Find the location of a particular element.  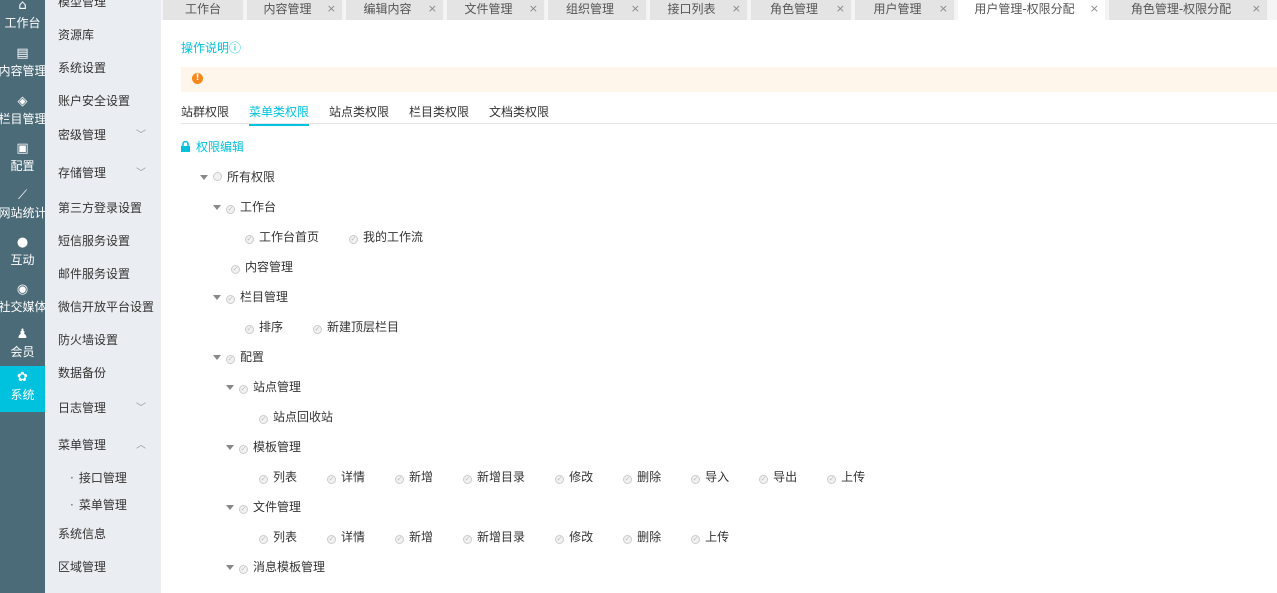

sub-menu-item: 密级管理 ﹀ is located at coordinates (108, 134).